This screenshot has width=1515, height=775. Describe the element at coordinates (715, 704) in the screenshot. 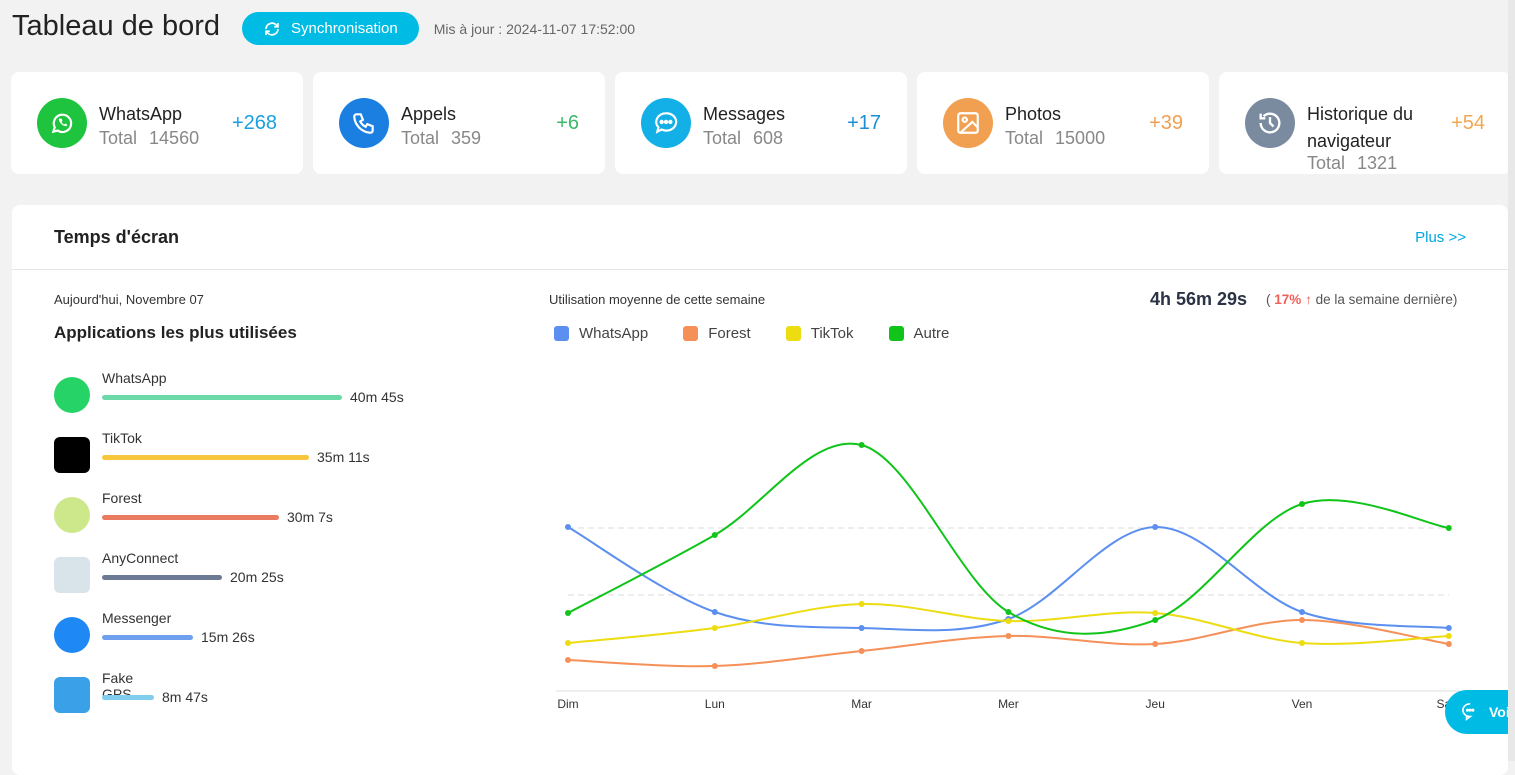

I see `x-tick-label: Lun` at that location.